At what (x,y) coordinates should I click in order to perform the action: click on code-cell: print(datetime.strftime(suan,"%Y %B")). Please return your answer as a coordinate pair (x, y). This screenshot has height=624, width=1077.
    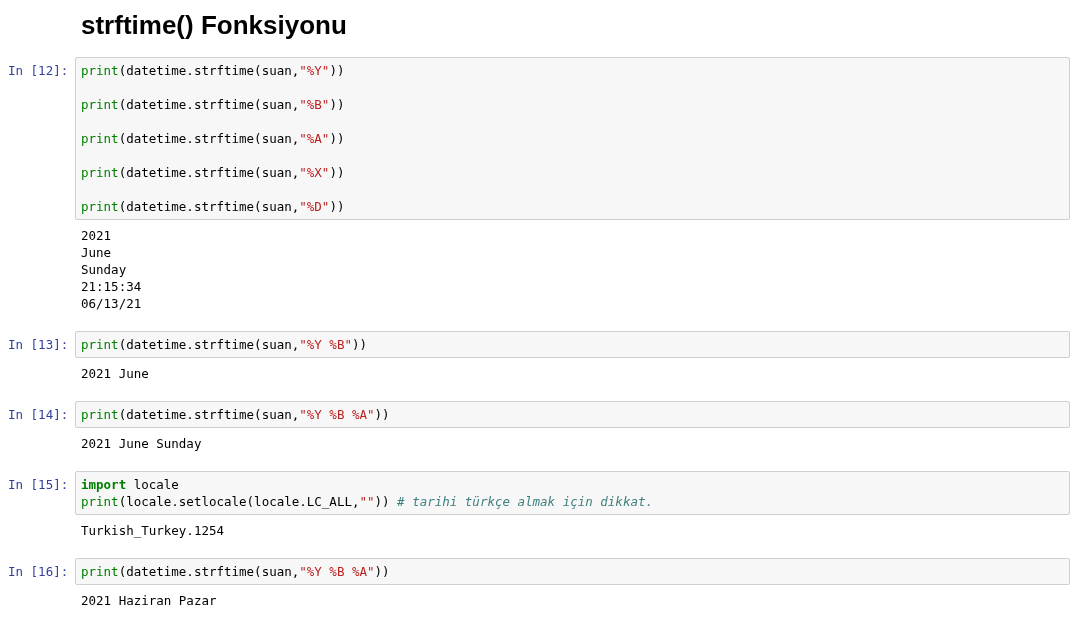
    Looking at the image, I should click on (572, 344).